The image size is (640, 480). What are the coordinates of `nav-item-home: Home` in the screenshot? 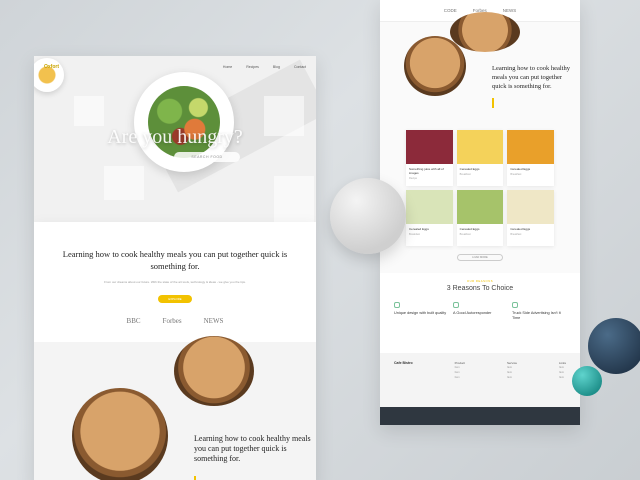 It's located at (227, 67).